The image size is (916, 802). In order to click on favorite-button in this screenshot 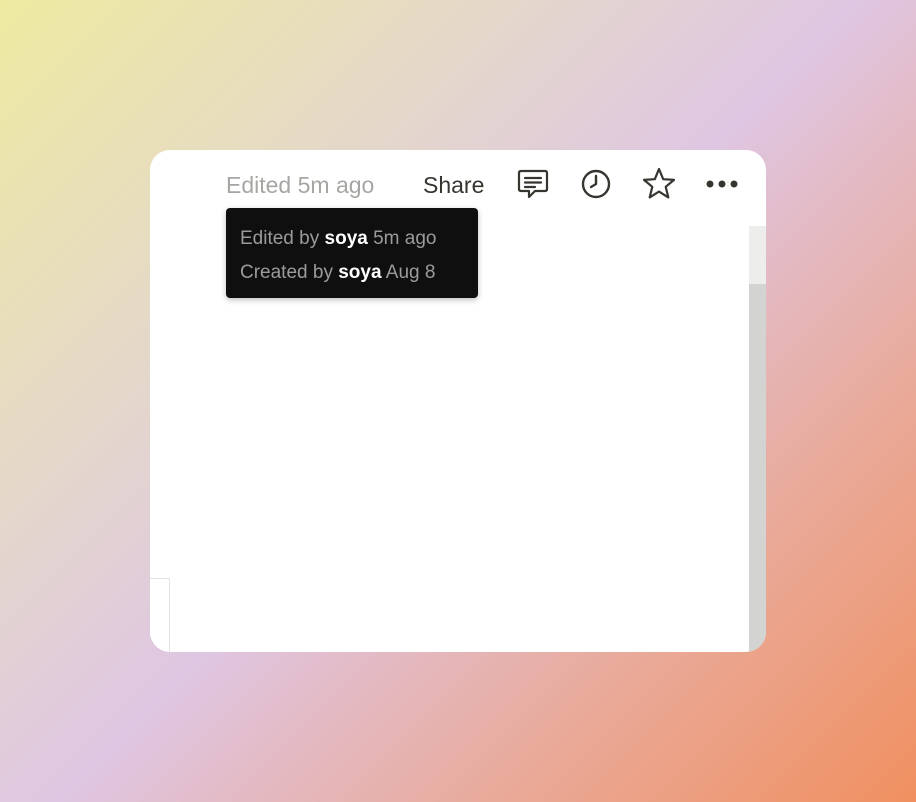, I will do `click(659, 184)`.